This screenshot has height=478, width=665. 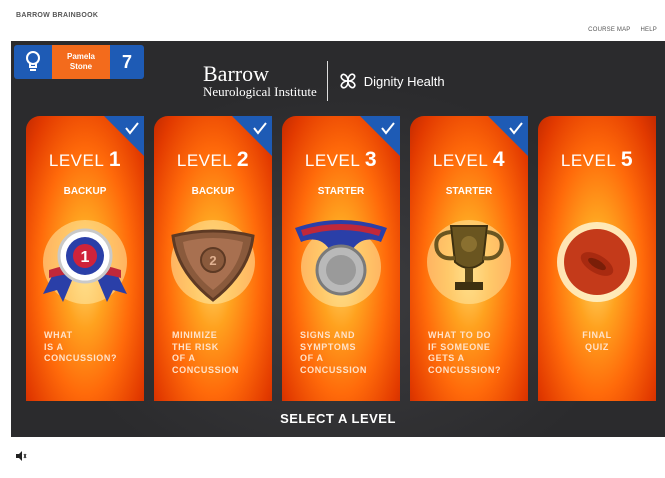 I want to click on ribbon-medal-icon: 1, so click(x=85, y=262).